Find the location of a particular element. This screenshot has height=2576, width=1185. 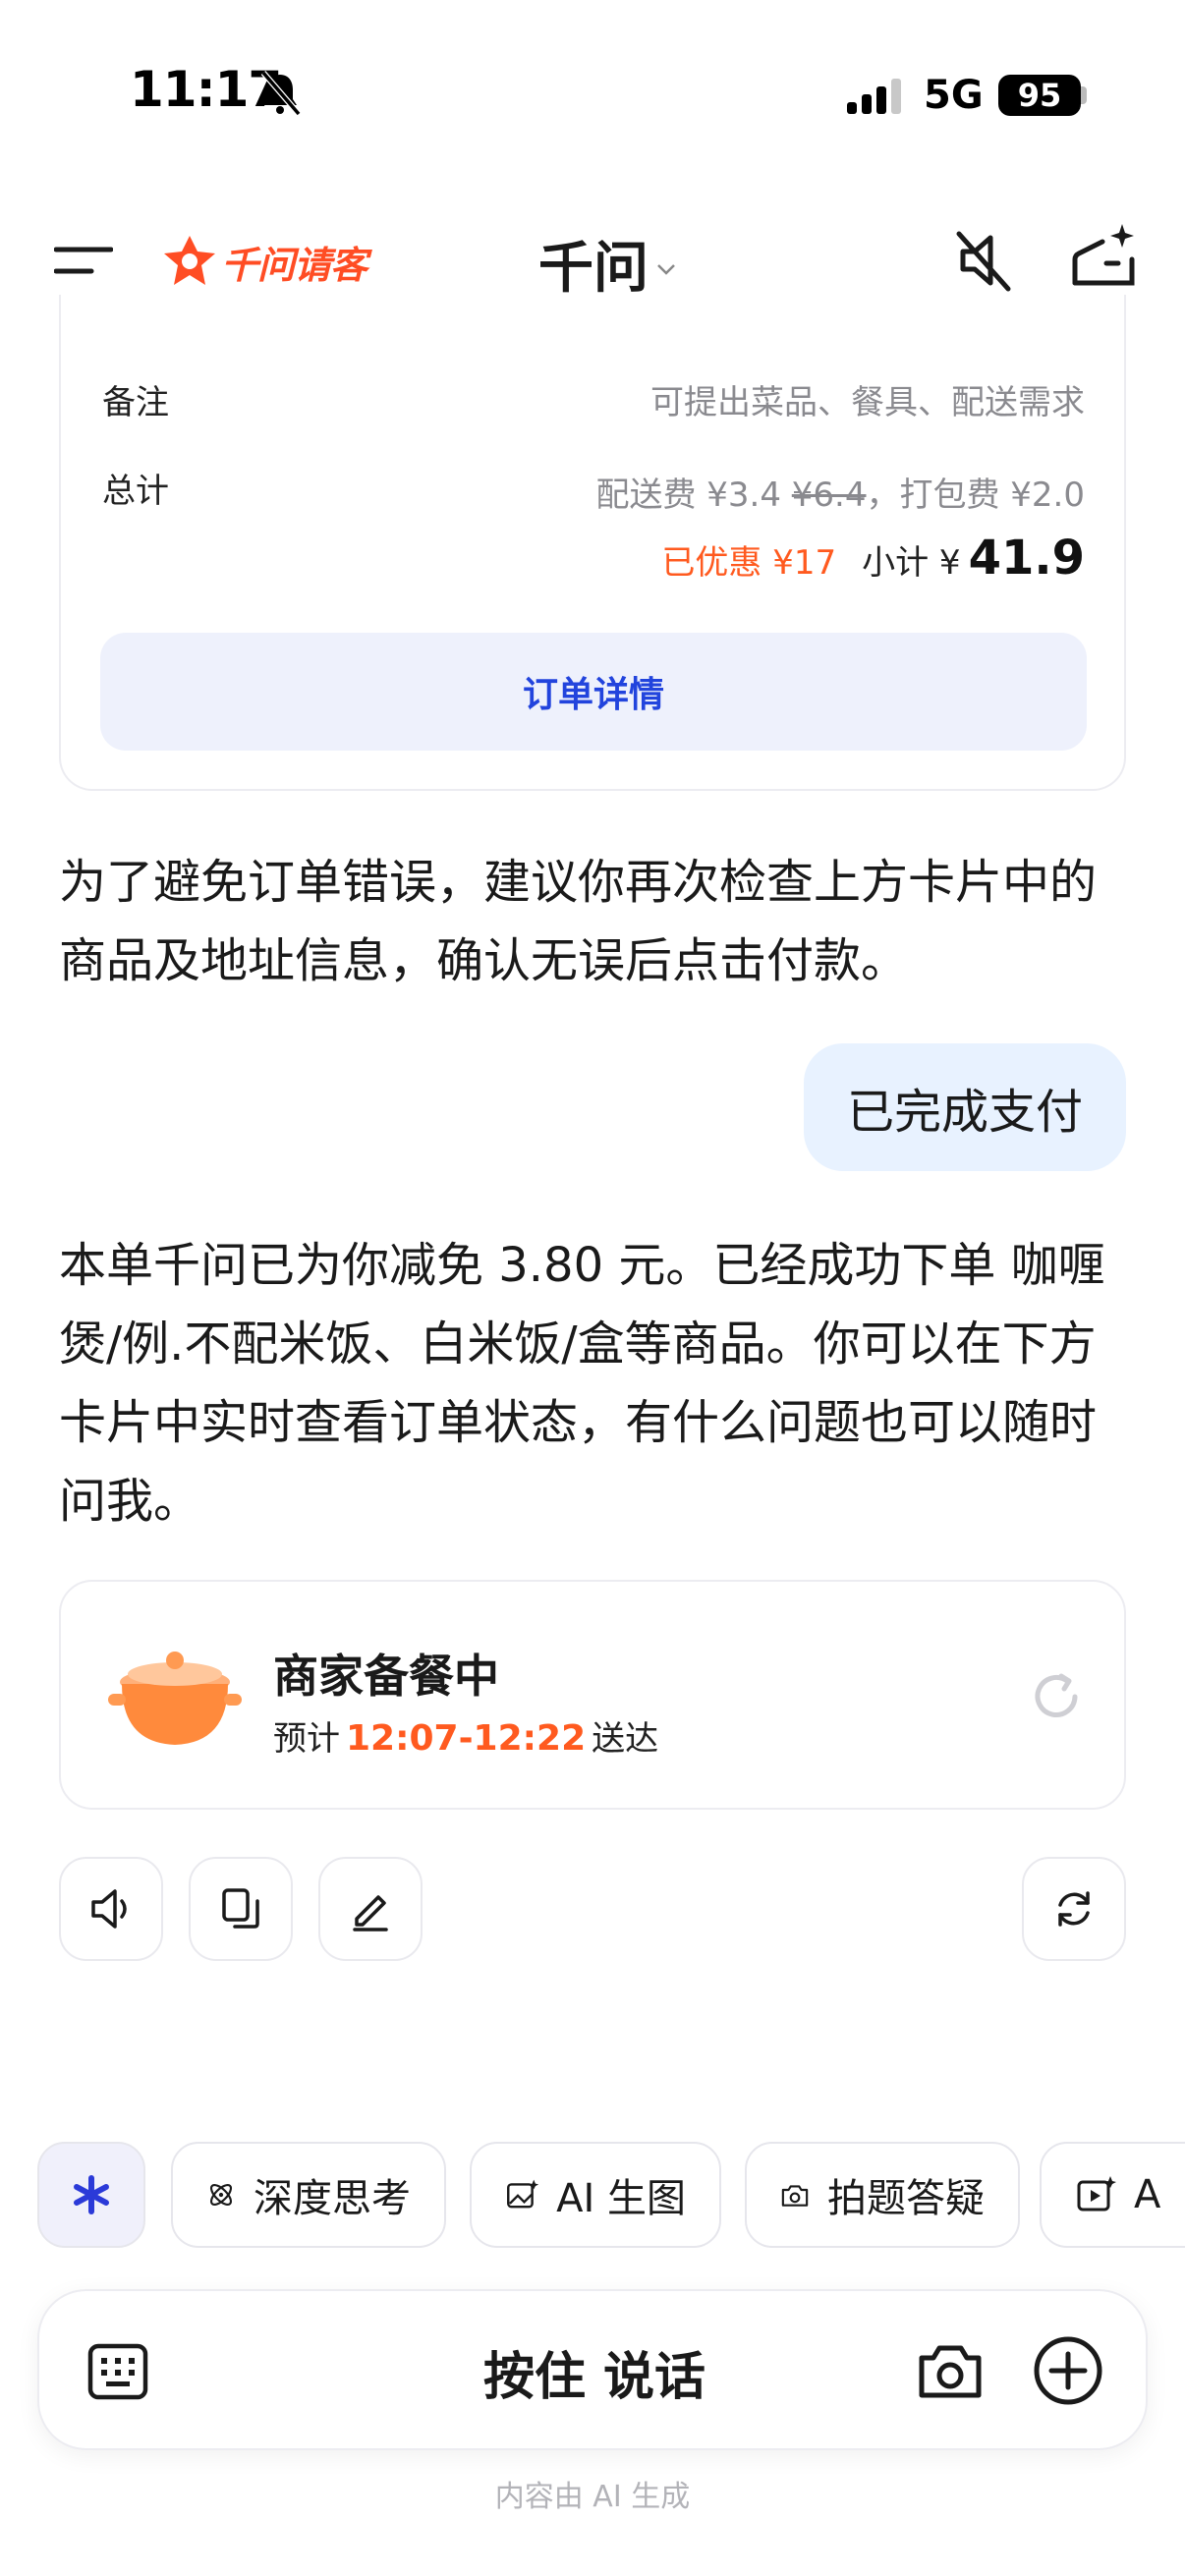

chip-photo-question: 拍题答疑 is located at coordinates (883, 2195).